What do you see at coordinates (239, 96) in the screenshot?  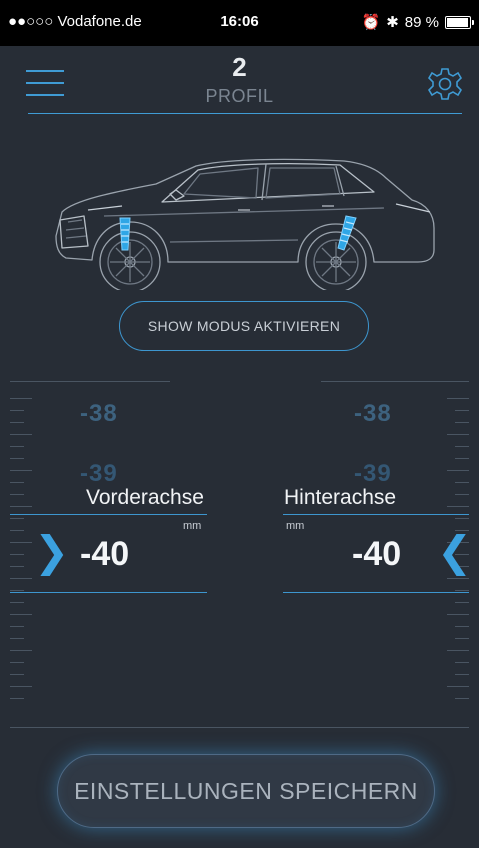 I see `profile-label: PROFIL` at bounding box center [239, 96].